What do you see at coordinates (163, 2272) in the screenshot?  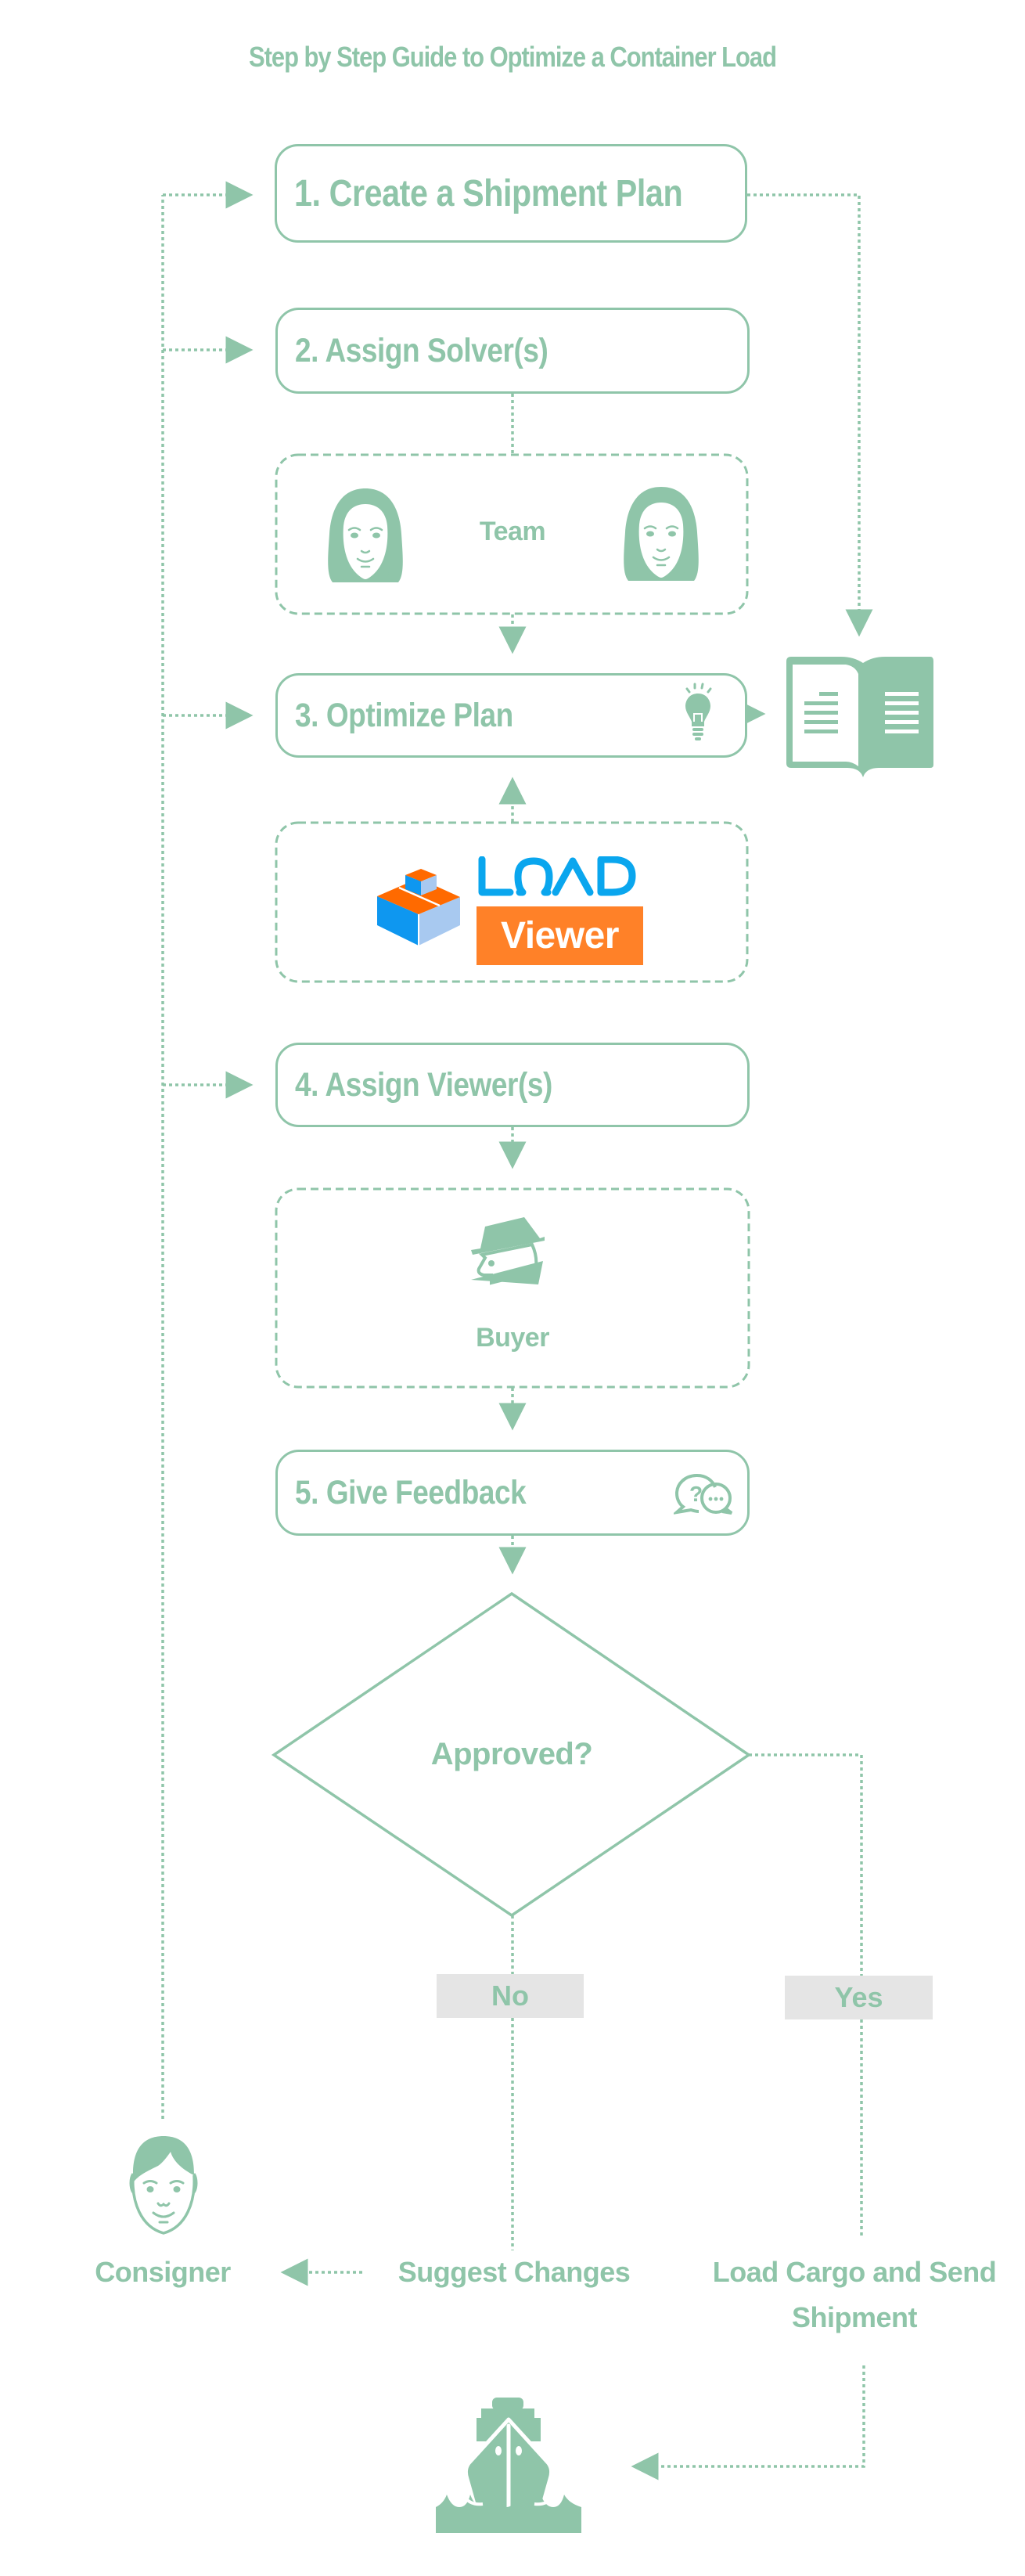 I see `consigner-label: Consigner` at bounding box center [163, 2272].